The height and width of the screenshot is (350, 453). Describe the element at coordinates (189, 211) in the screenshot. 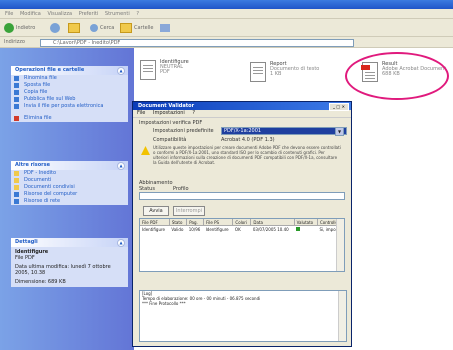

I see `stop-button: Interrompi` at that location.